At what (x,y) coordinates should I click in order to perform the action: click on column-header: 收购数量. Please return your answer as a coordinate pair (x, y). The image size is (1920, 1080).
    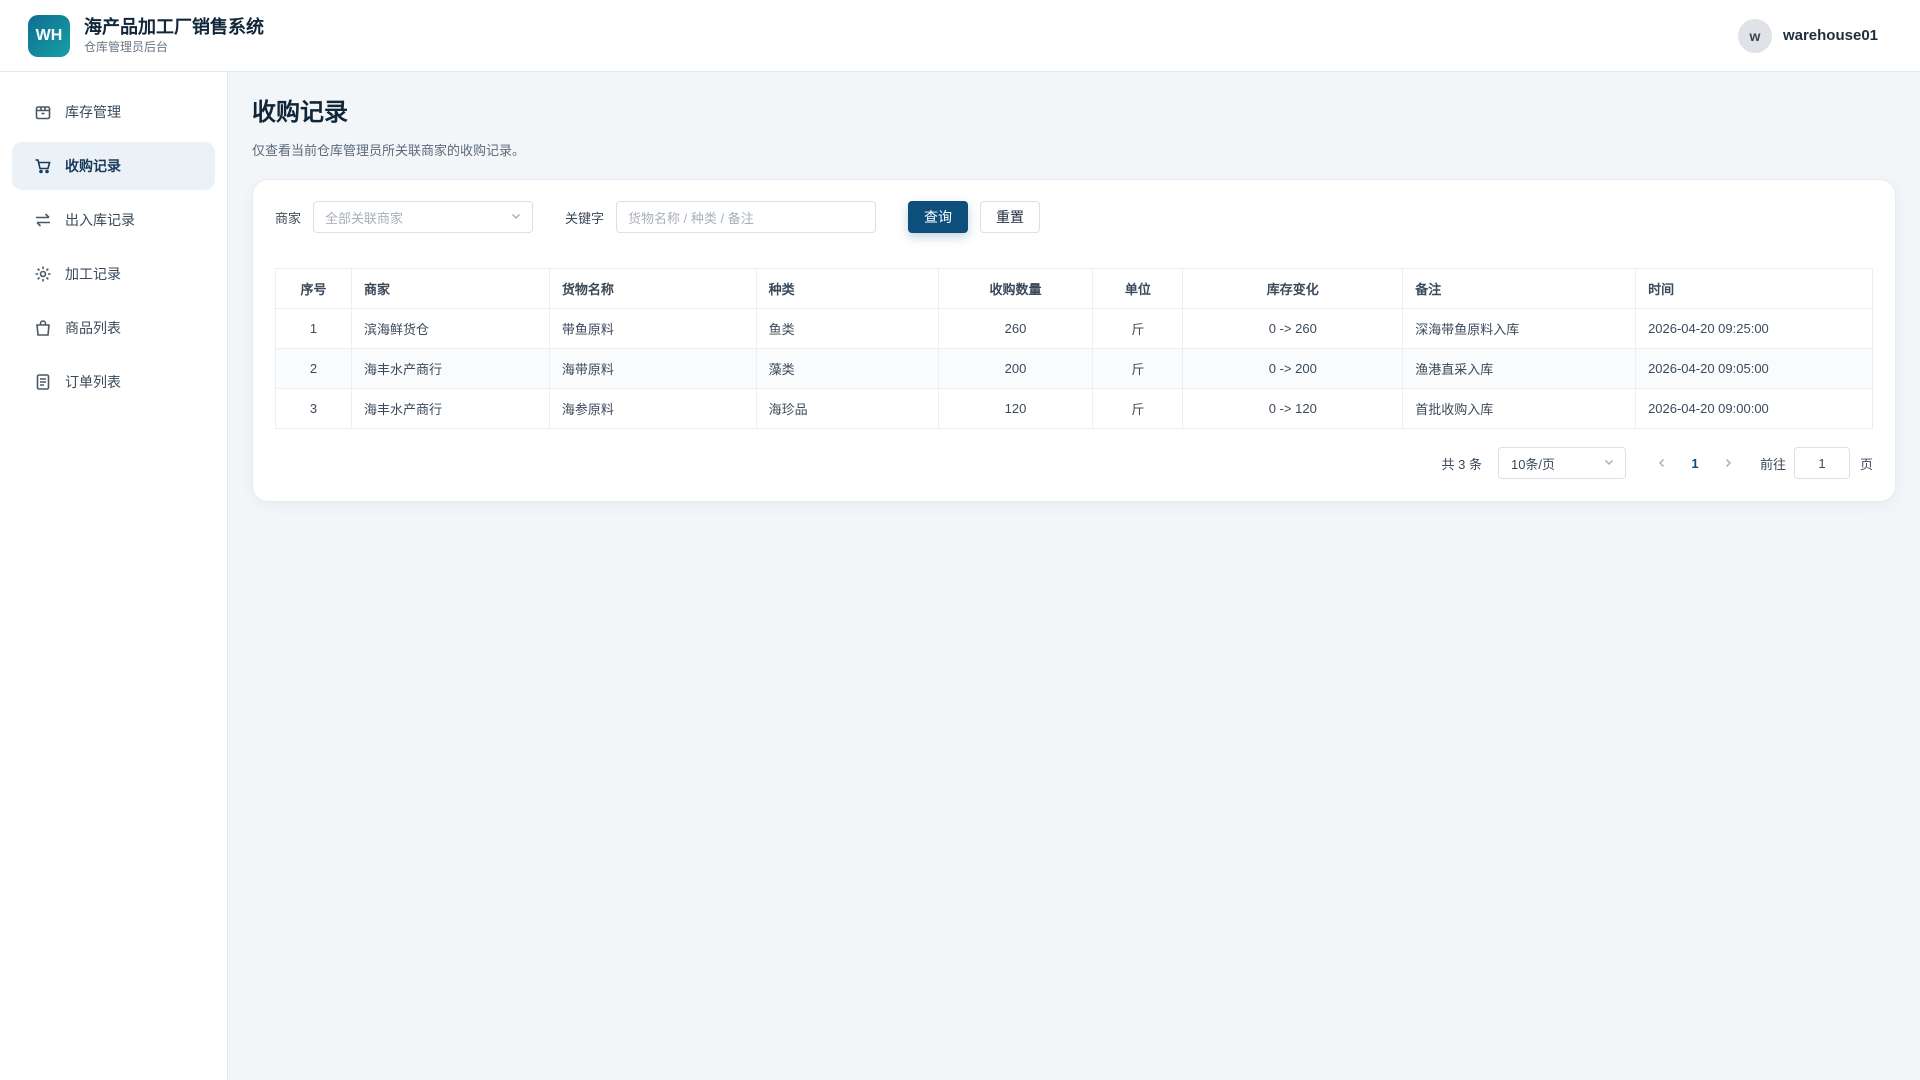
    Looking at the image, I should click on (1015, 288).